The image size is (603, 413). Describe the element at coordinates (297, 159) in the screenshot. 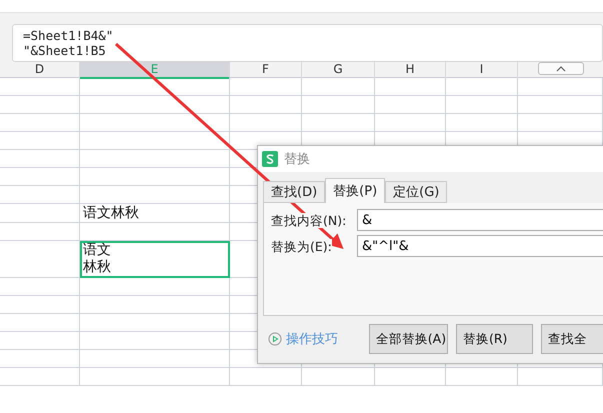

I see `dialog-title: 替换` at that location.